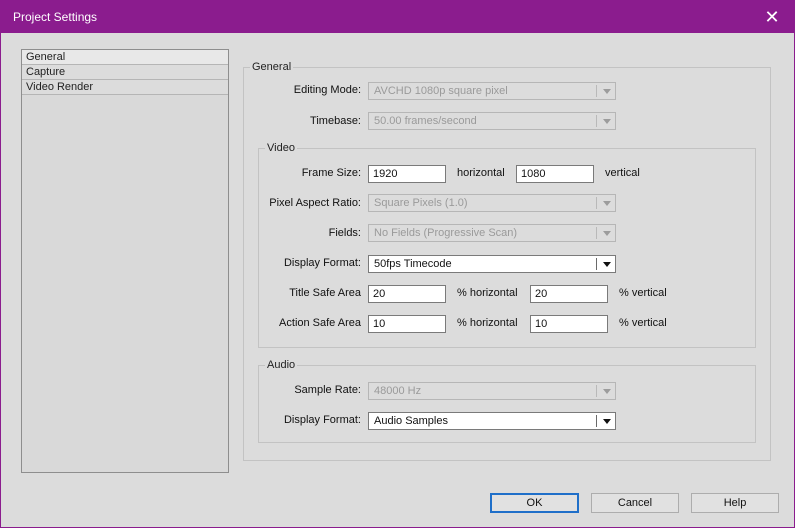  Describe the element at coordinates (55, 17) in the screenshot. I see `window-title: Project Settings` at that location.